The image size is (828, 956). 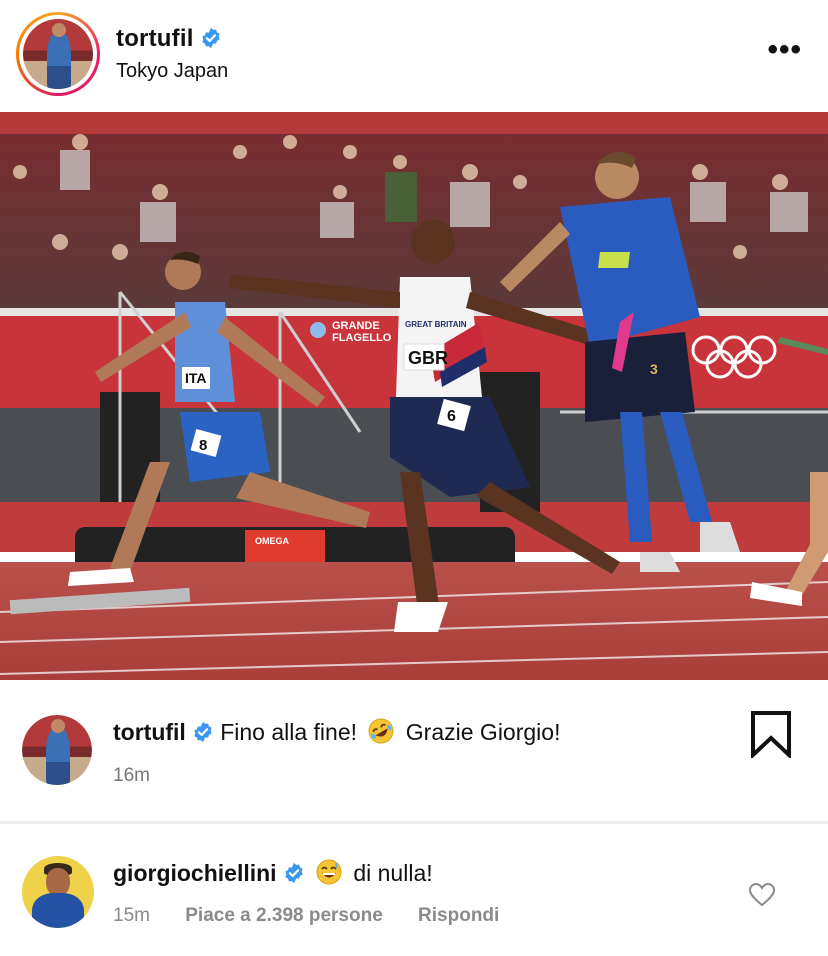 What do you see at coordinates (289, 732) in the screenshot?
I see `caption-text-part1: Fino alla fine!` at bounding box center [289, 732].